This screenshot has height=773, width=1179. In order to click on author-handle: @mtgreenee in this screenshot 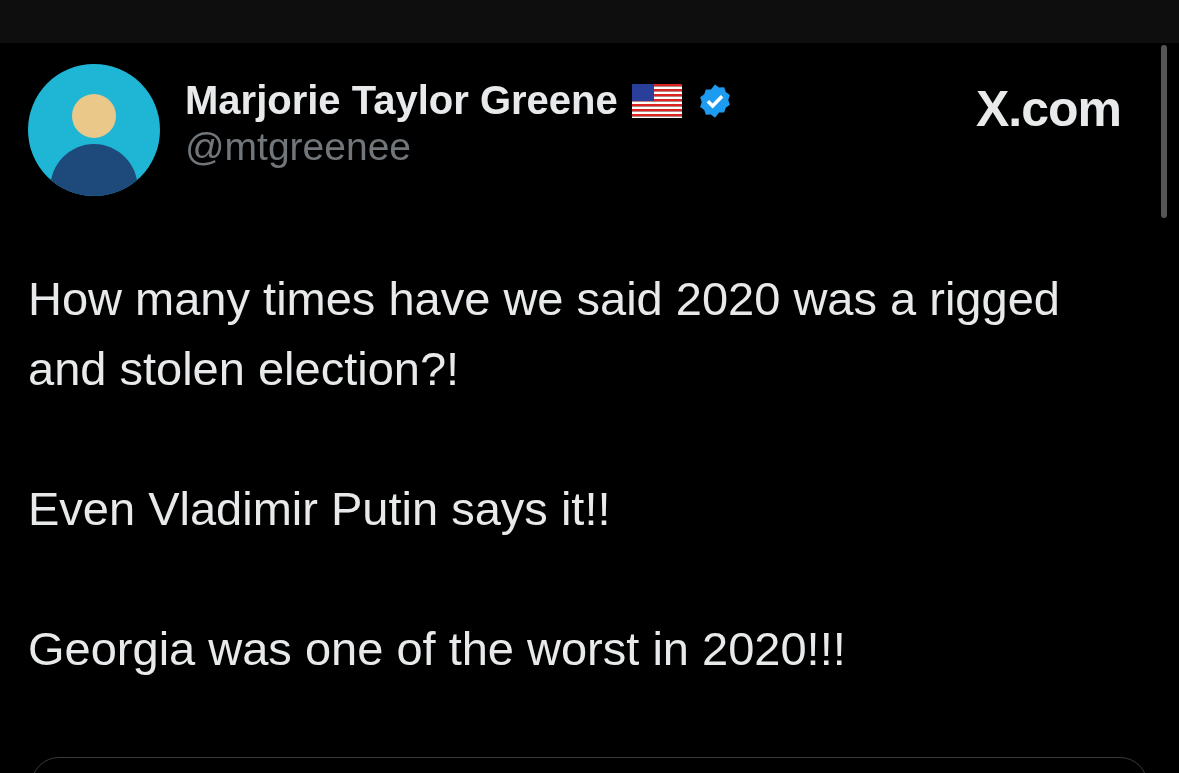, I will do `click(580, 147)`.